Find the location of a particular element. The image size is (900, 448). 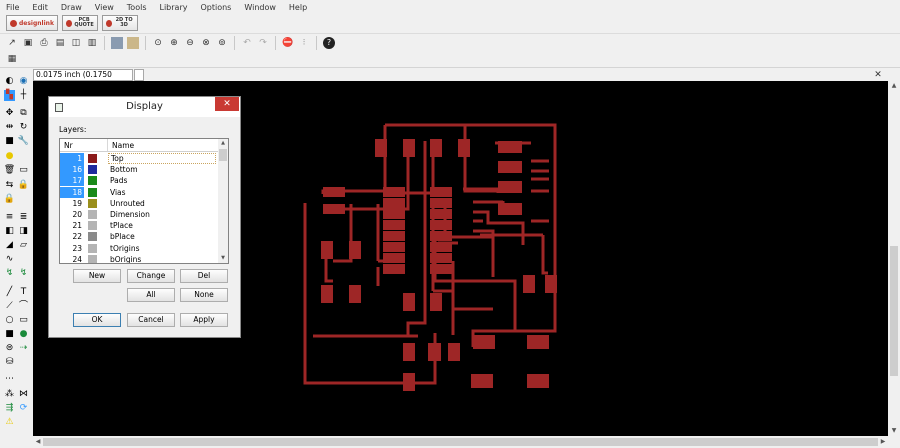

scroll-down-icon: ▼ is located at coordinates (894, 431).